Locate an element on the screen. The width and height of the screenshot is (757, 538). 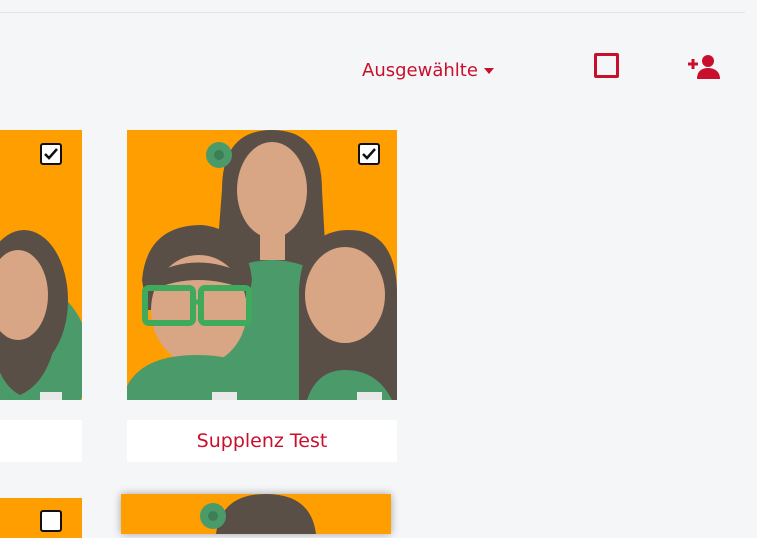
selected-dropdown: Ausgewählte is located at coordinates (428, 70).